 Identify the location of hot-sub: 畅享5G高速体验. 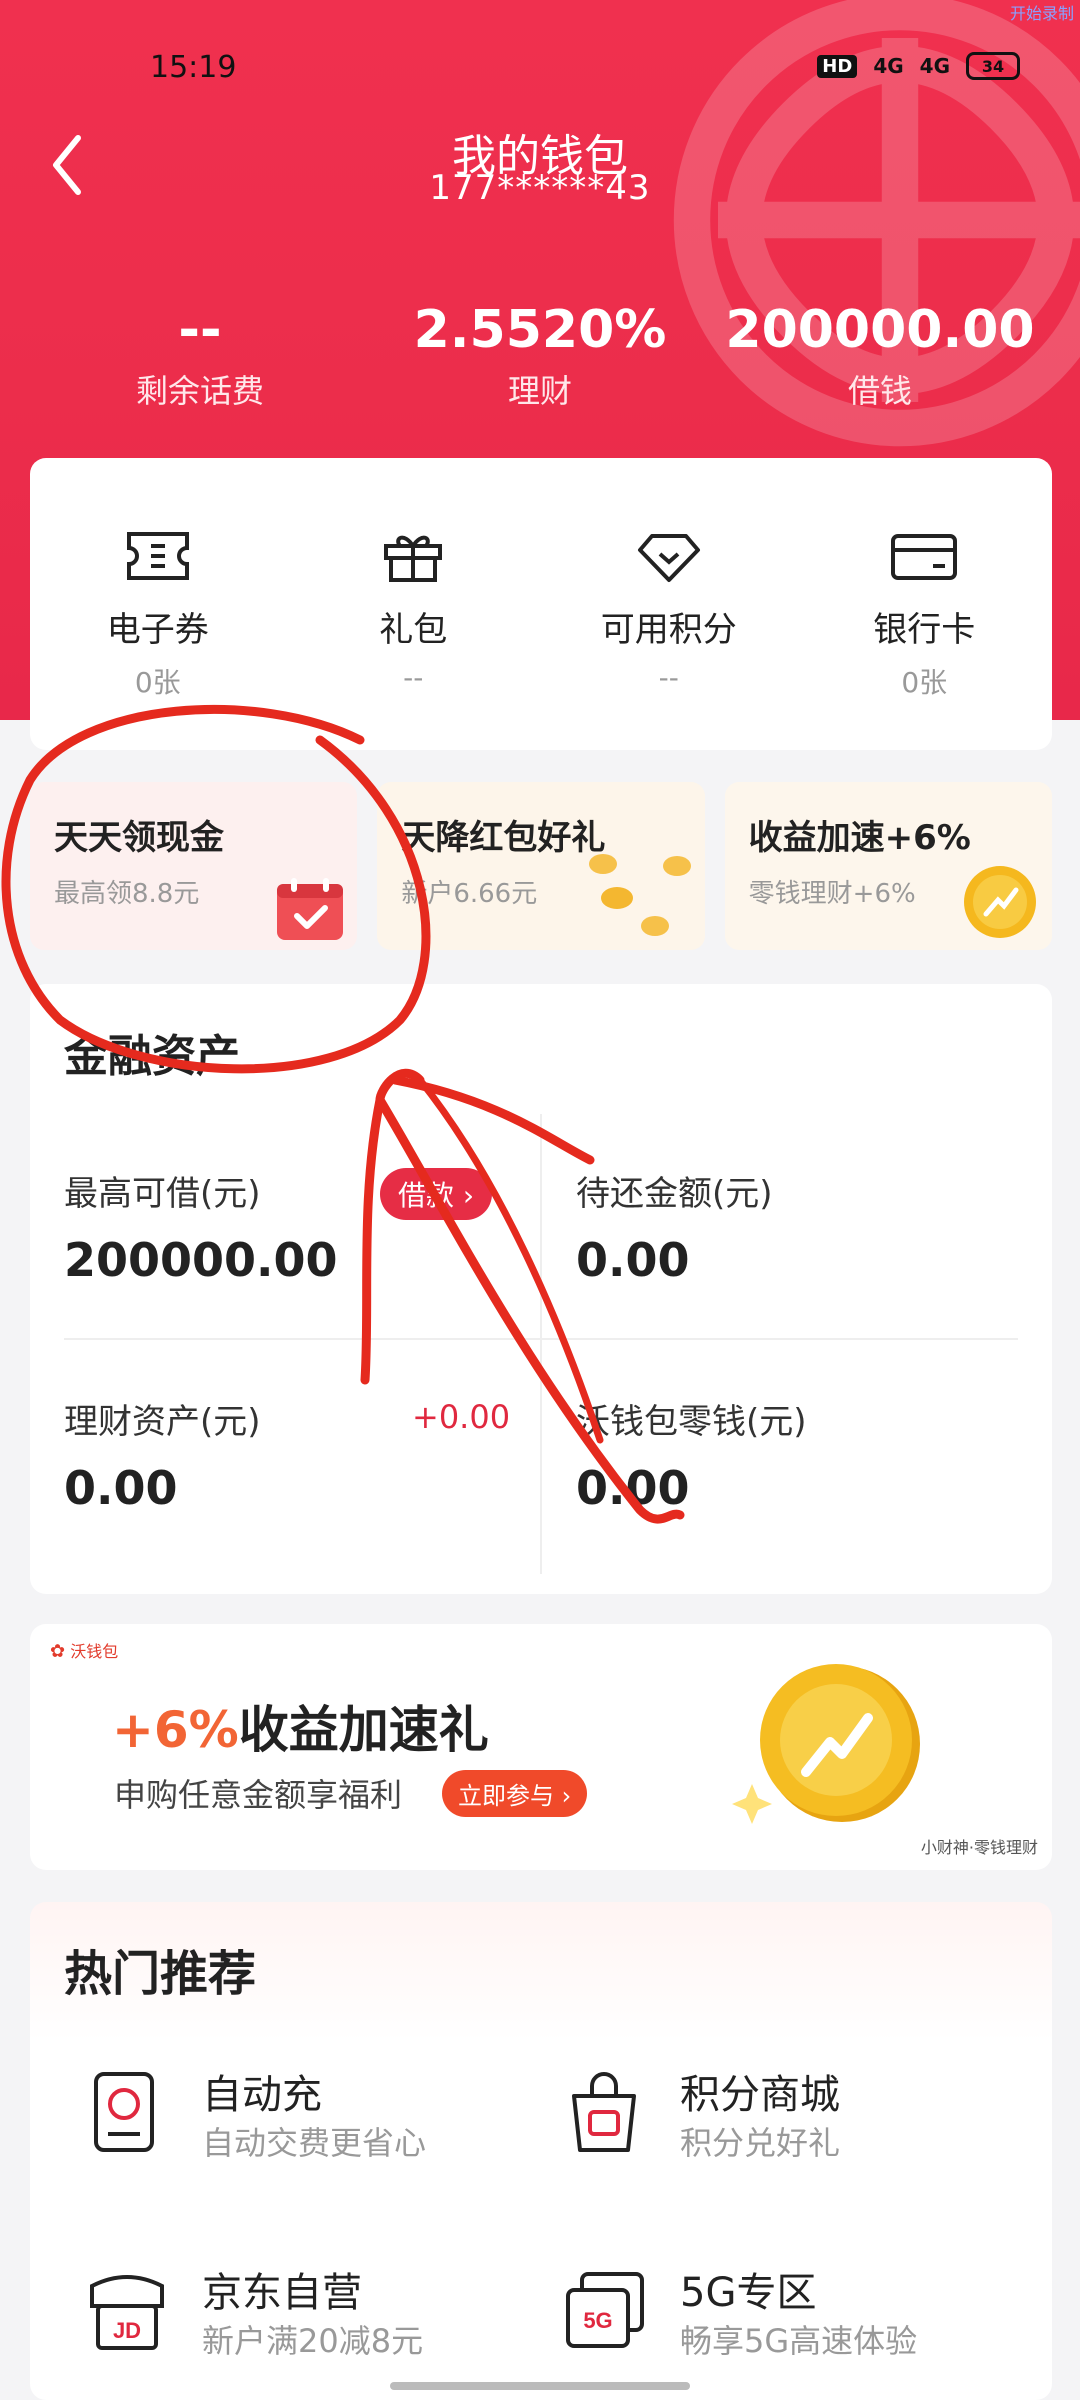
(799, 2341).